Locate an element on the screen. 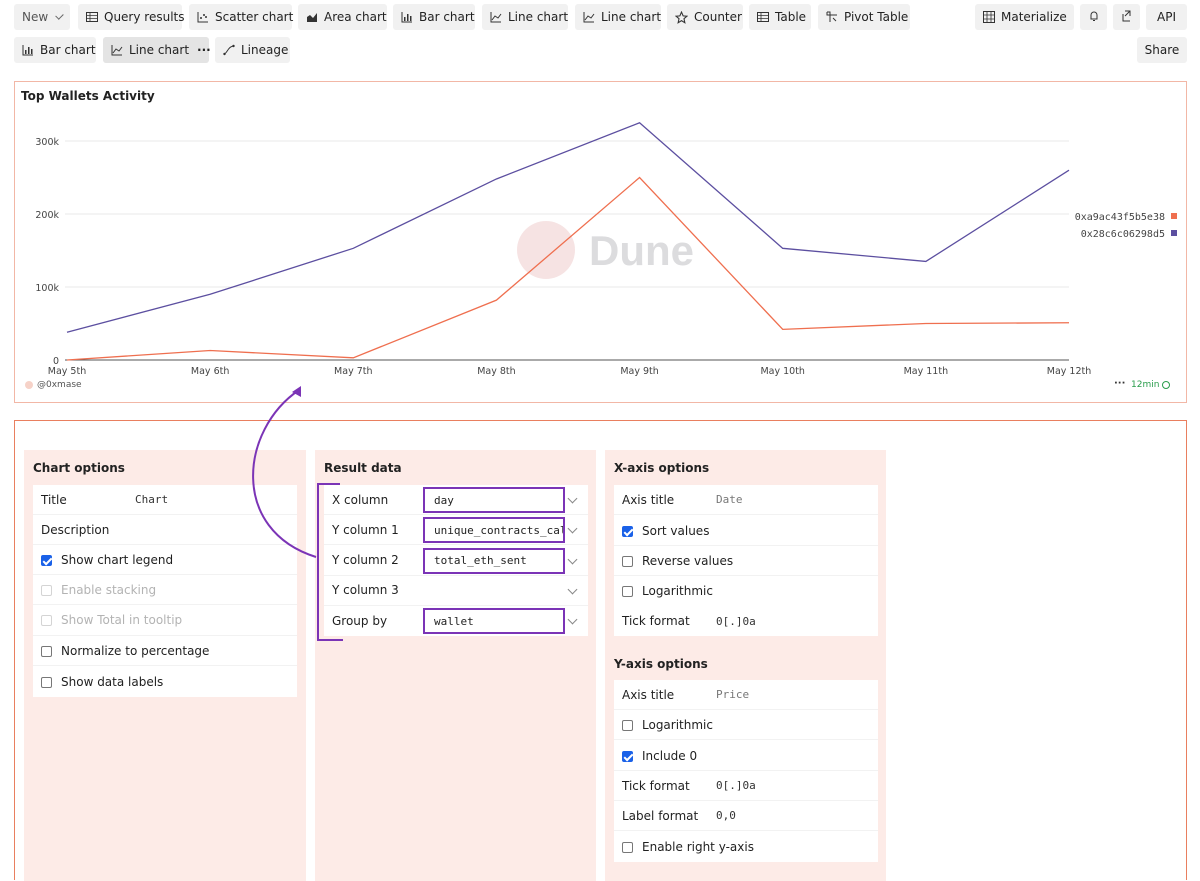 This screenshot has width=1200, height=881. x-tick-label: May 11th is located at coordinates (926, 371).